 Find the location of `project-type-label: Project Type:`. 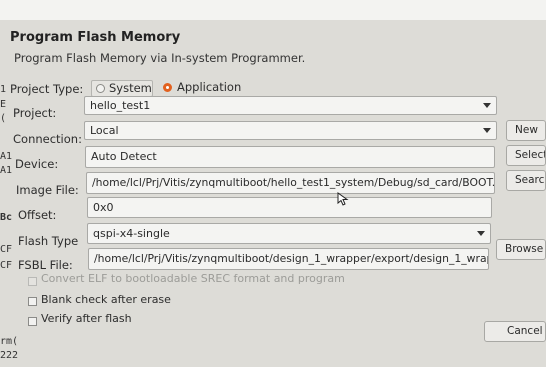

project-type-label: Project Type: is located at coordinates (47, 89).